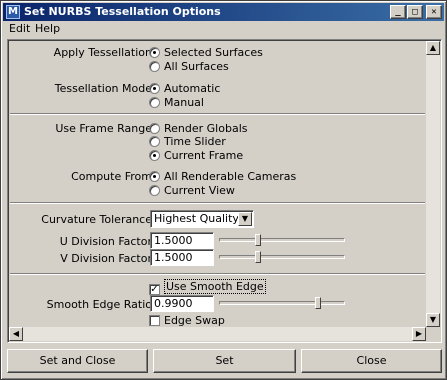 Image resolution: width=447 pixels, height=380 pixels. Describe the element at coordinates (47, 28) in the screenshot. I see `menu-help: Help` at that location.